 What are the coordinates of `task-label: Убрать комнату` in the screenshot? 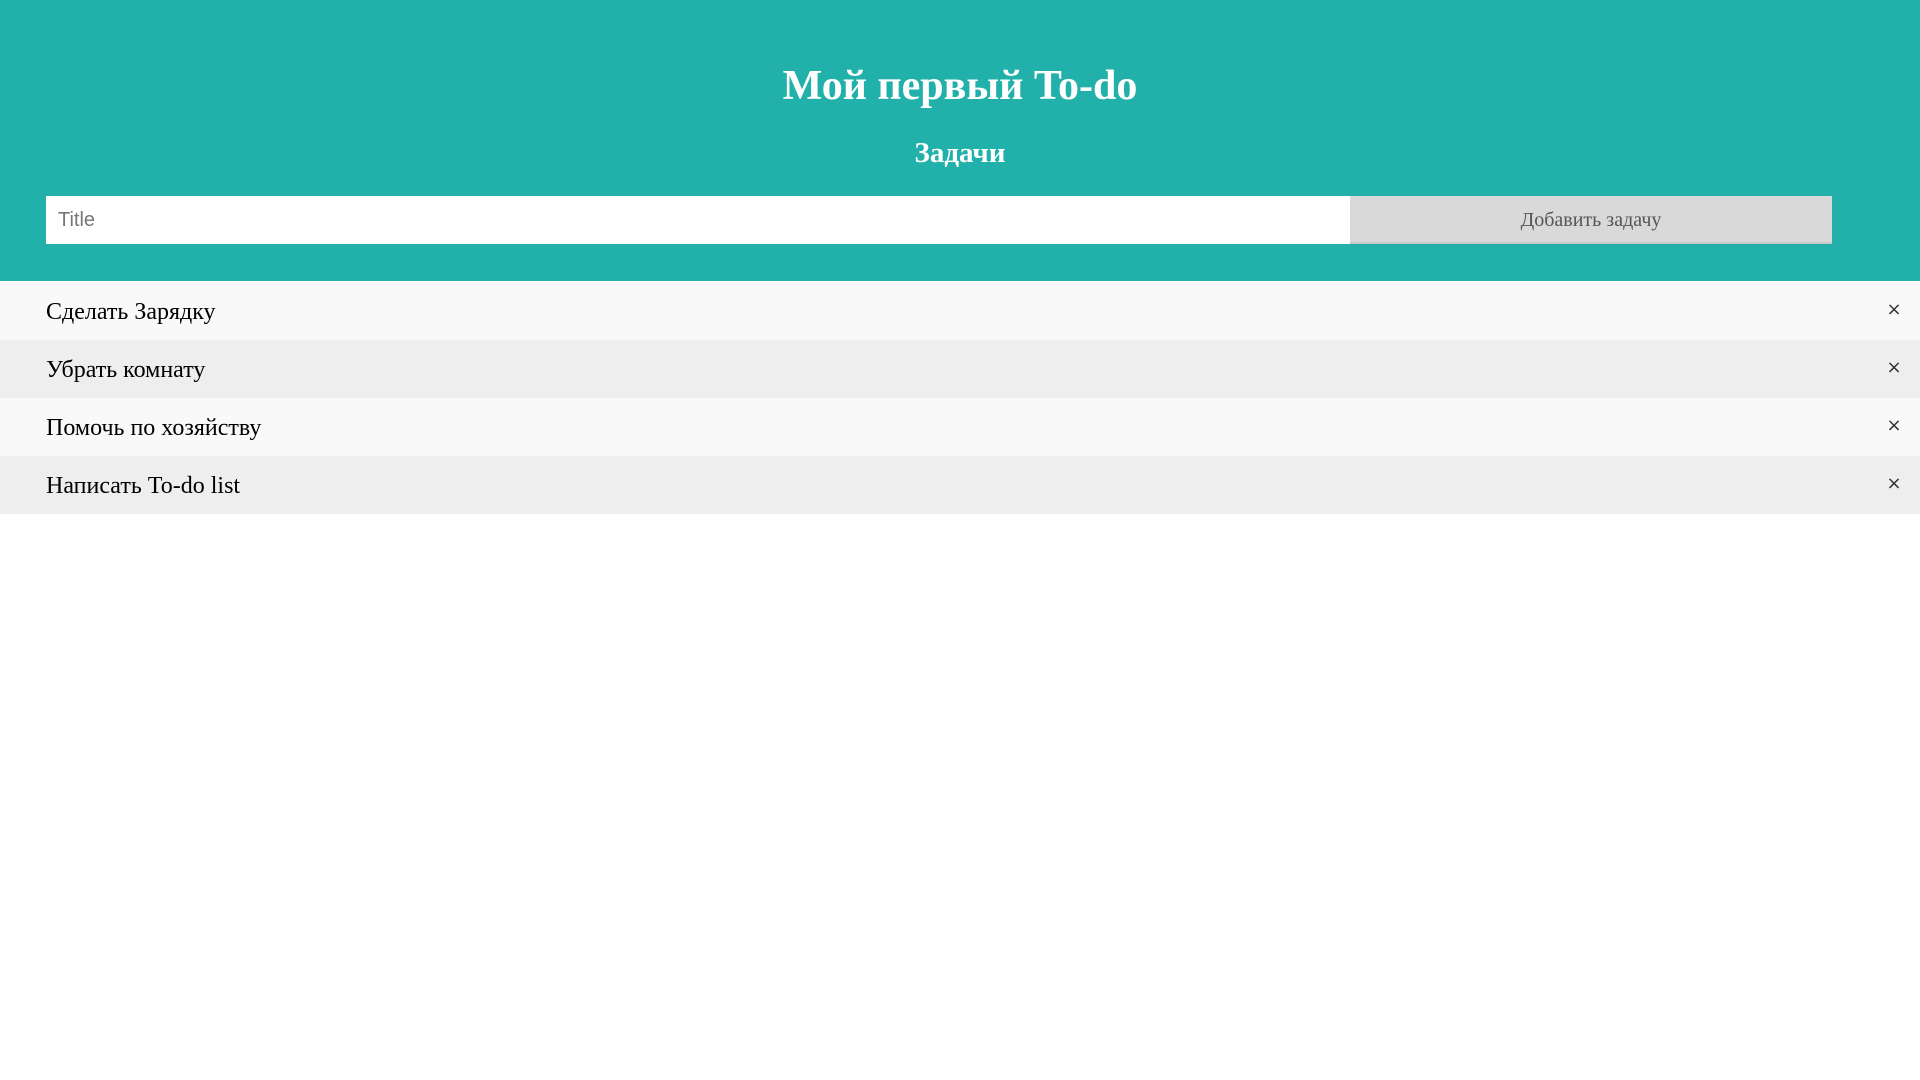 It's located at (126, 370).